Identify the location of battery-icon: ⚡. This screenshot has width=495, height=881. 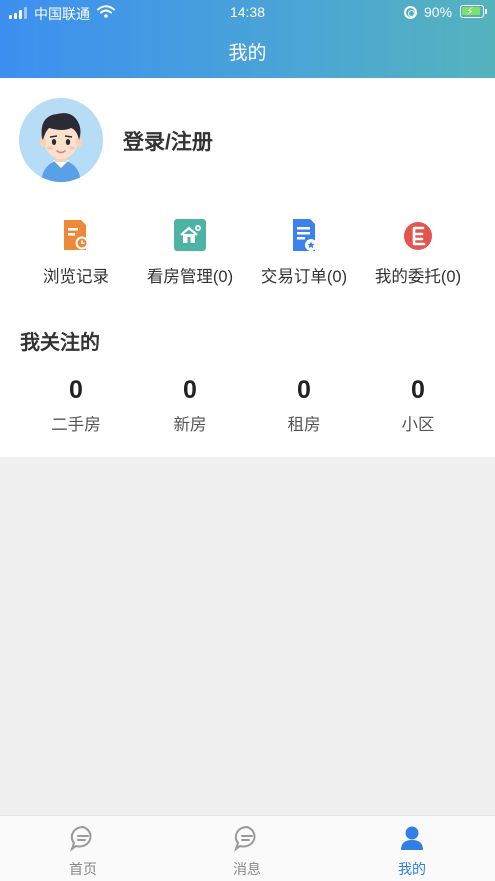
(473, 11).